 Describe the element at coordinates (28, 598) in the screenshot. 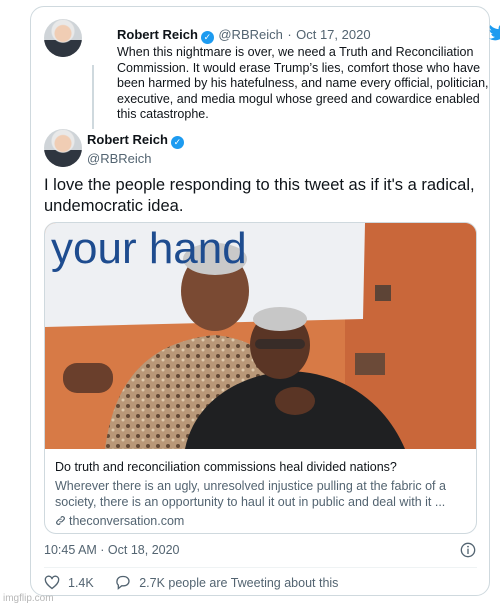

I see `watermark: imgflip.com` at that location.